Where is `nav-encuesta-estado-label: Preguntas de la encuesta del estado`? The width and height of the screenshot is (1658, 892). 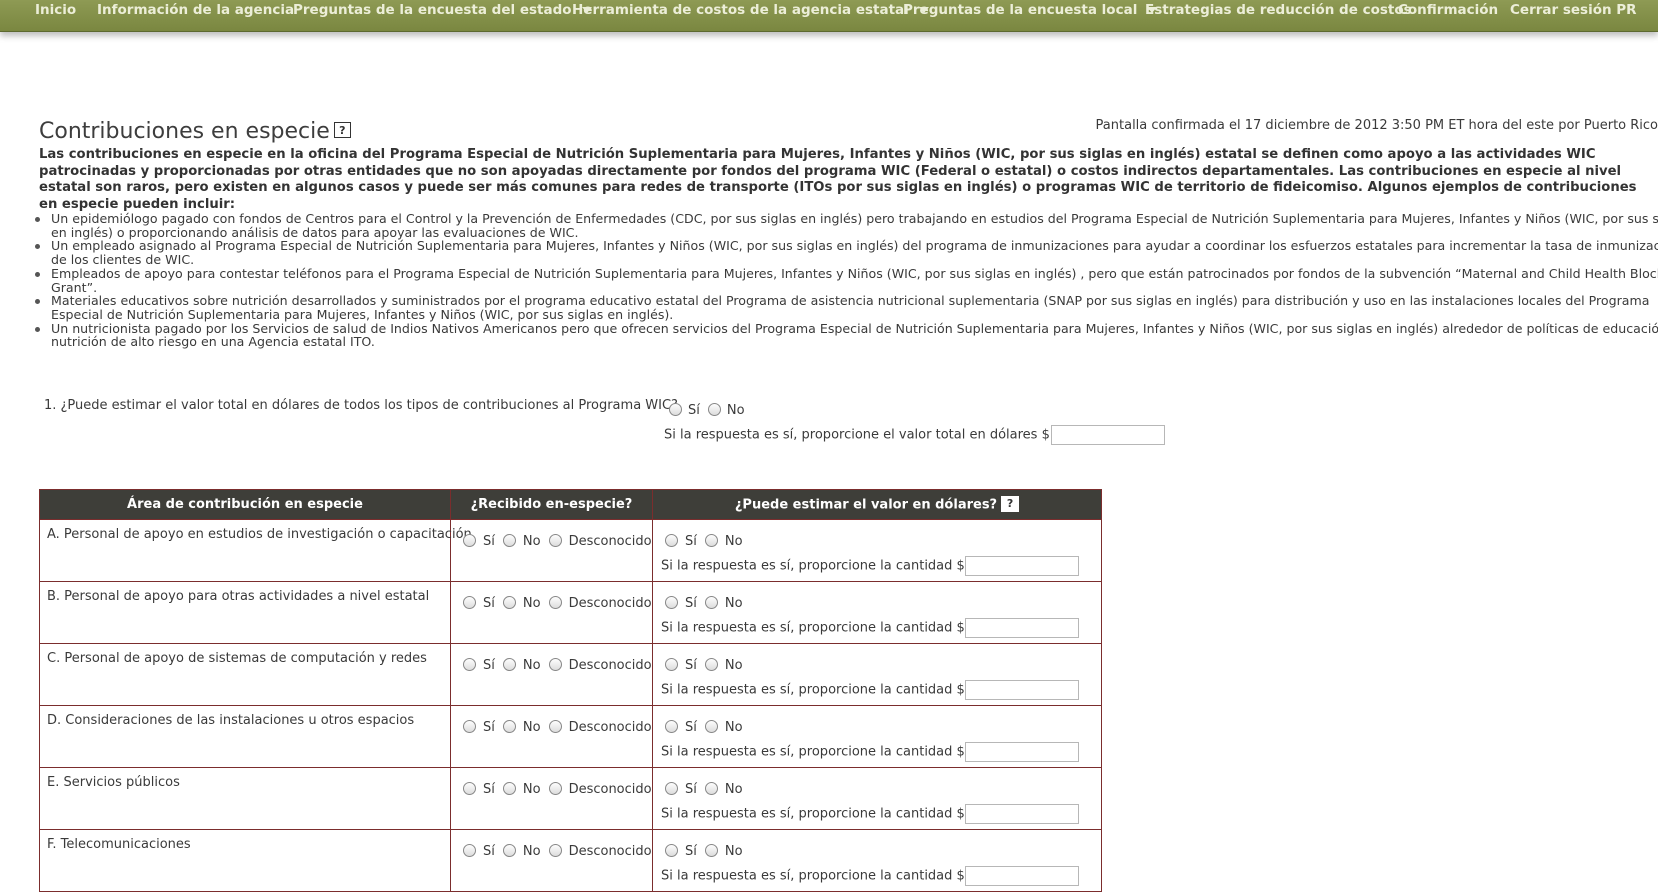
nav-encuesta-estado-label: Preguntas de la encuesta del estado is located at coordinates (432, 10).